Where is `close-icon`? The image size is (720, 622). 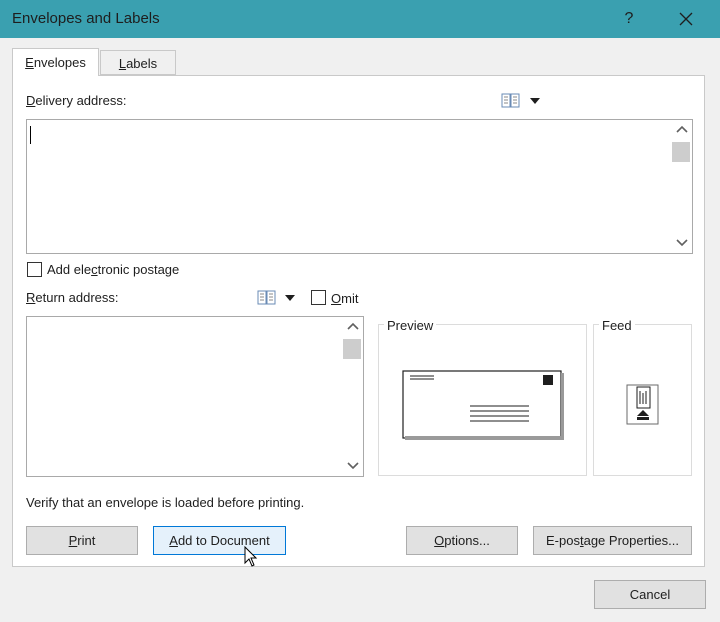
close-icon is located at coordinates (686, 19).